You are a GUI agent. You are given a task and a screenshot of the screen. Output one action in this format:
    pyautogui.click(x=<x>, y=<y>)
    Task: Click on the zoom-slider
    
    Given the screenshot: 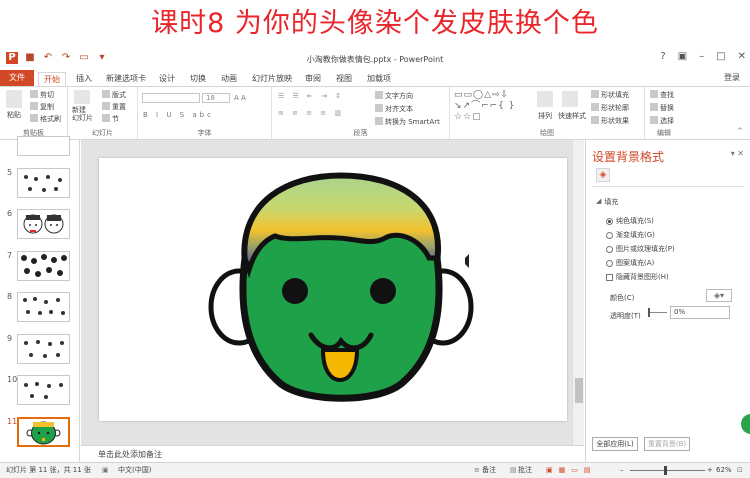 What is the action you would take?
    pyautogui.click(x=667, y=470)
    